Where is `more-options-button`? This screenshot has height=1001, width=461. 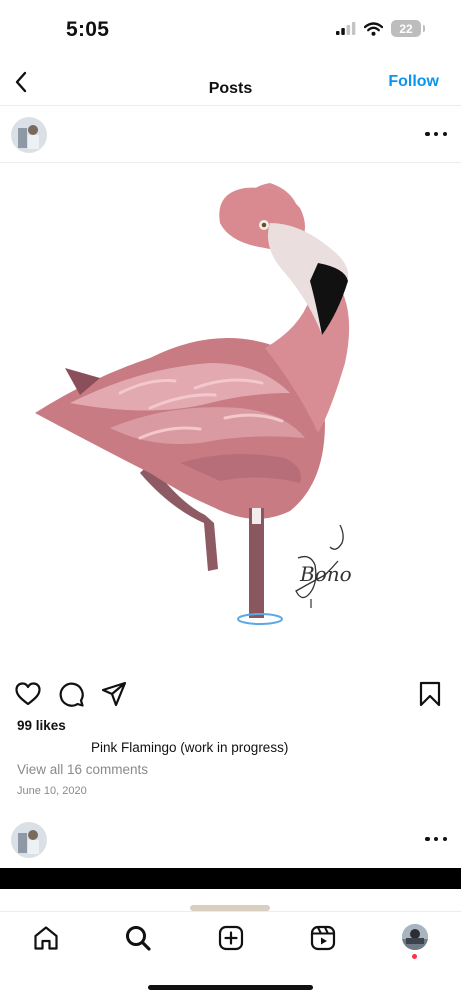 more-options-button is located at coordinates (436, 134).